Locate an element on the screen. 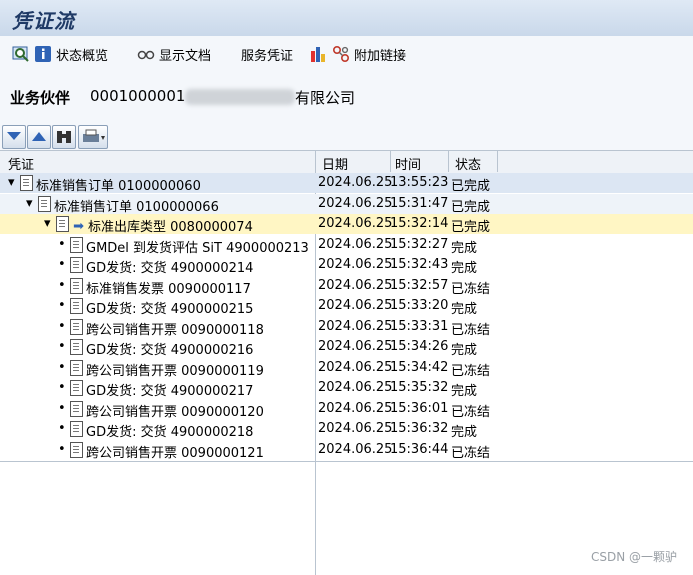  table-row: • GD发货: 交货 4900000216 2024.06.25 15:34:26 完成 is located at coordinates (346, 347).